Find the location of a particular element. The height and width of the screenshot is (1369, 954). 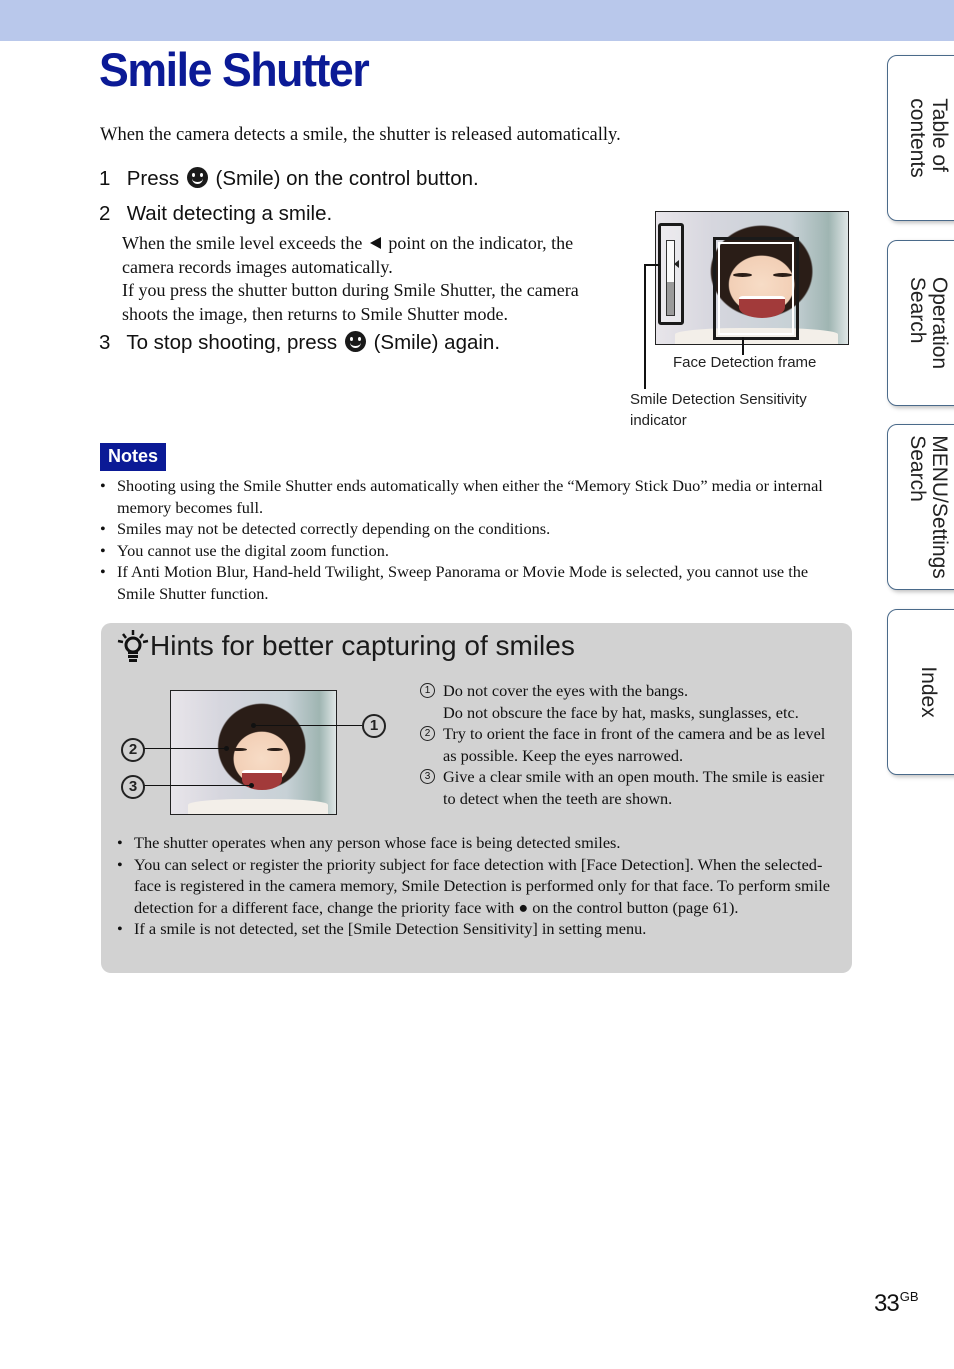

smile-detection-sensitivity-indicator is located at coordinates (671, 274).